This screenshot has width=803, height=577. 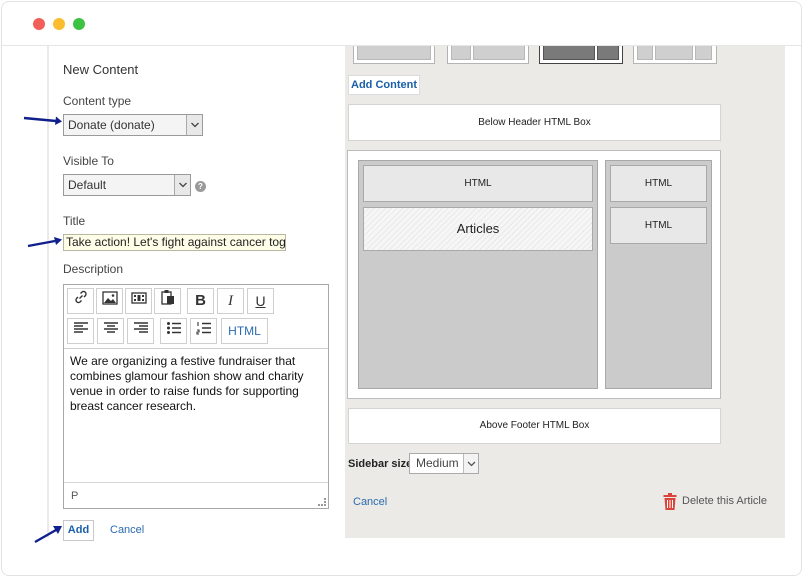 I want to click on articles-widget: Articles, so click(x=478, y=229).